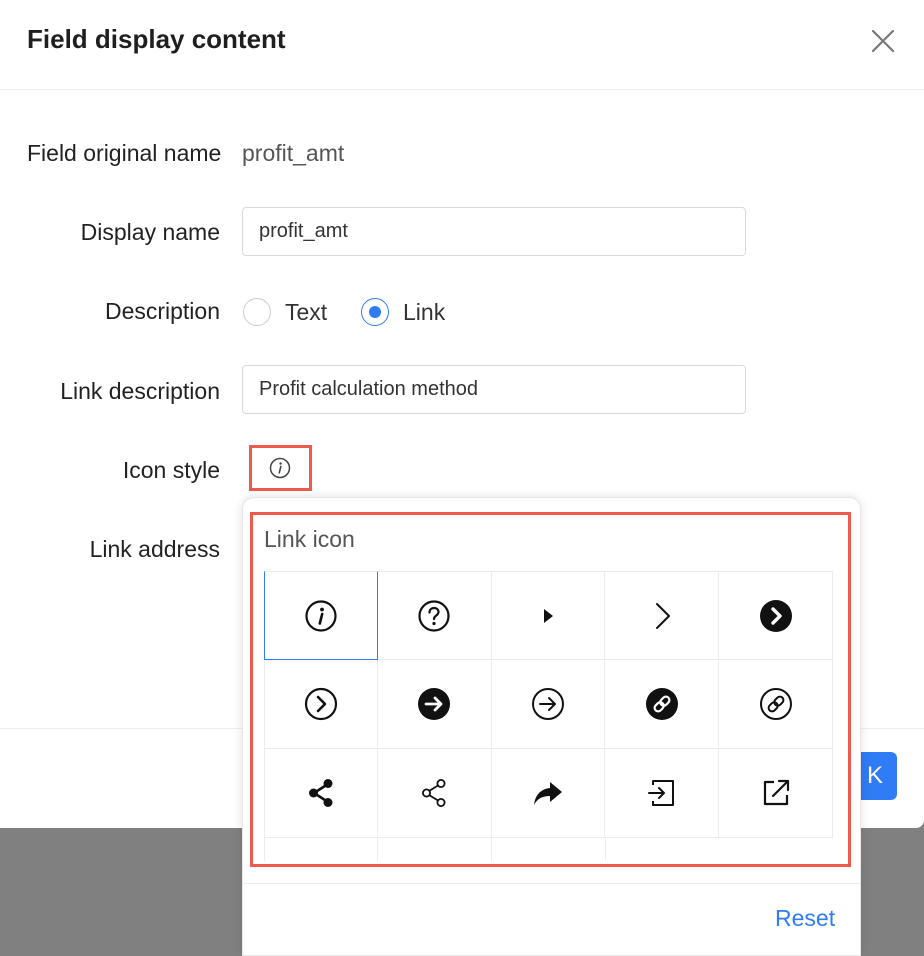  I want to click on icon-option-question-circle, so click(434, 615).